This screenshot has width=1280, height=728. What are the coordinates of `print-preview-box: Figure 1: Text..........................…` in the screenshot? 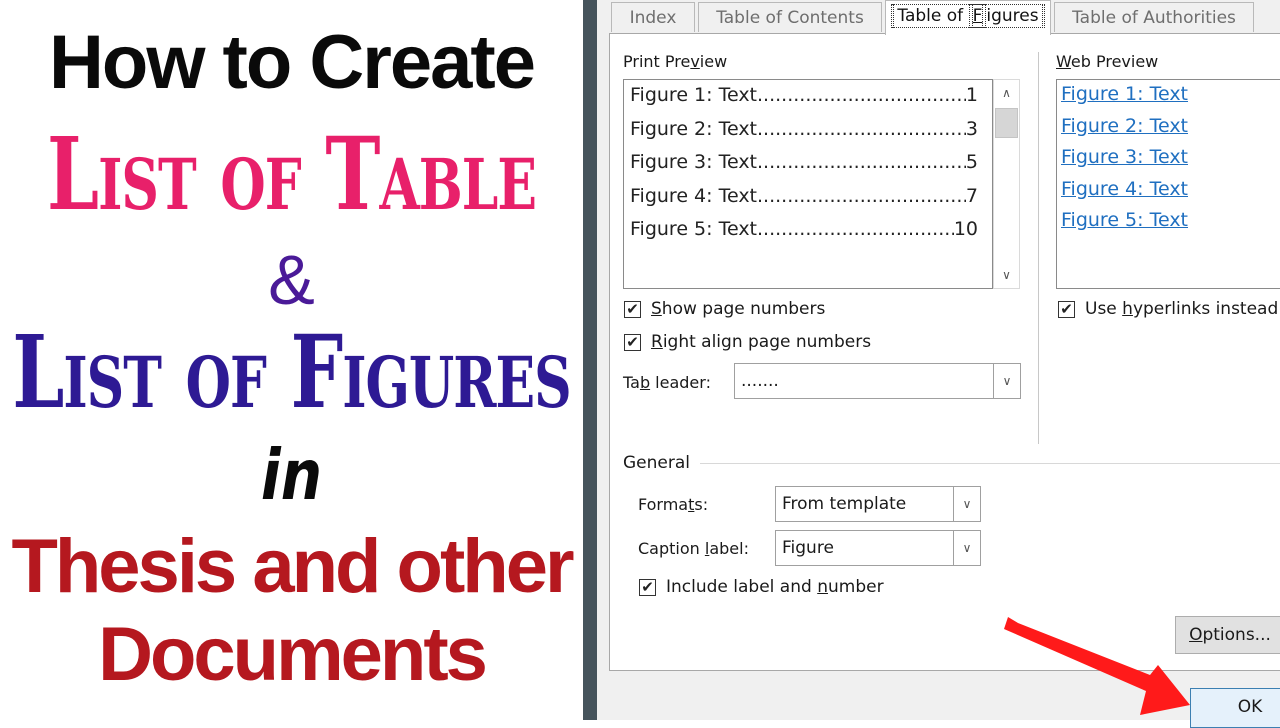 It's located at (808, 184).